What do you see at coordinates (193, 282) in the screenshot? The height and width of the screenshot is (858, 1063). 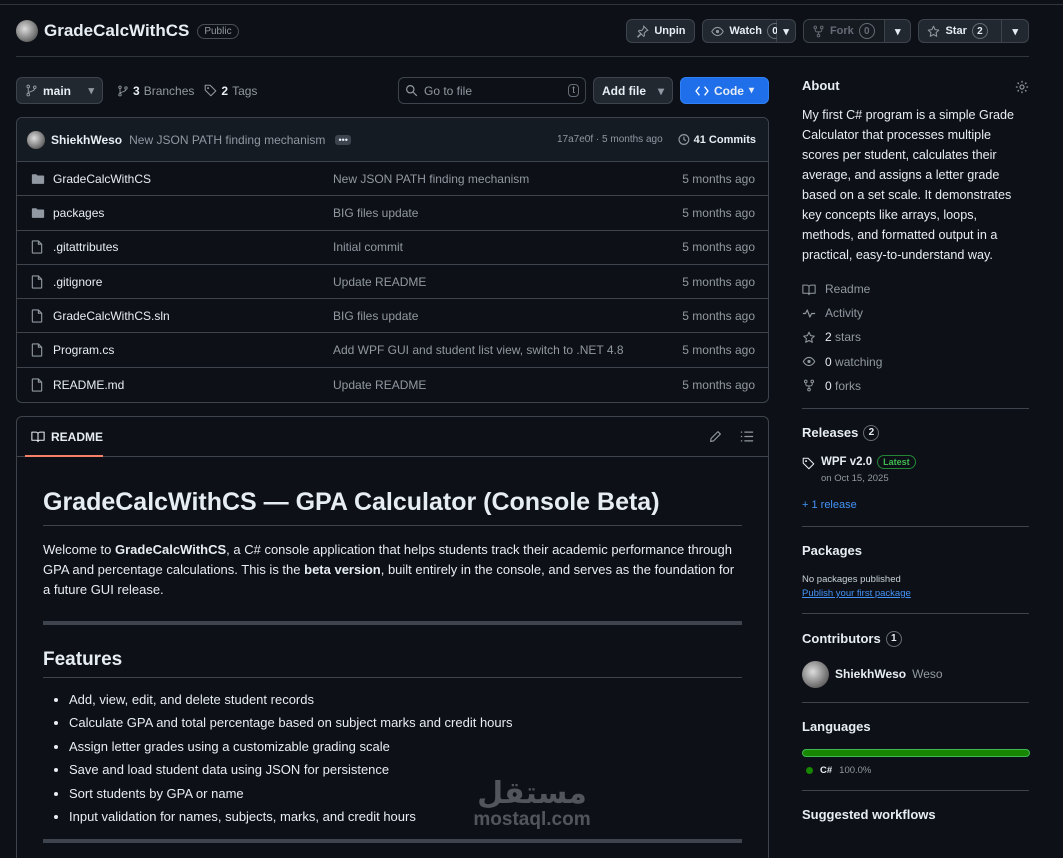 I see `file-name: .gitignore` at bounding box center [193, 282].